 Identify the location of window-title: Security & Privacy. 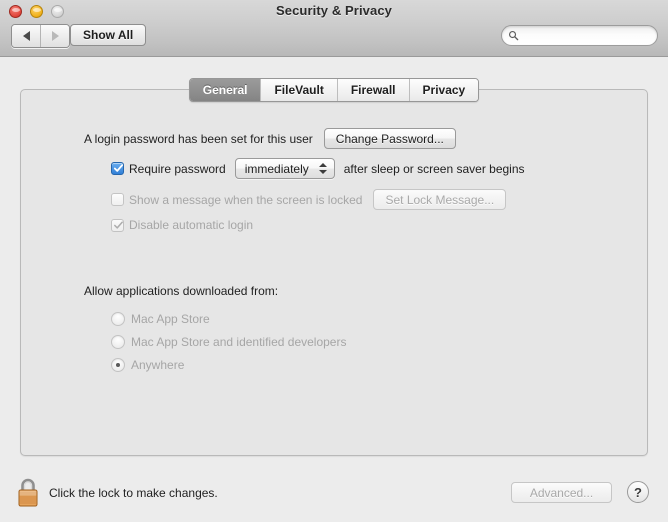
(334, 10).